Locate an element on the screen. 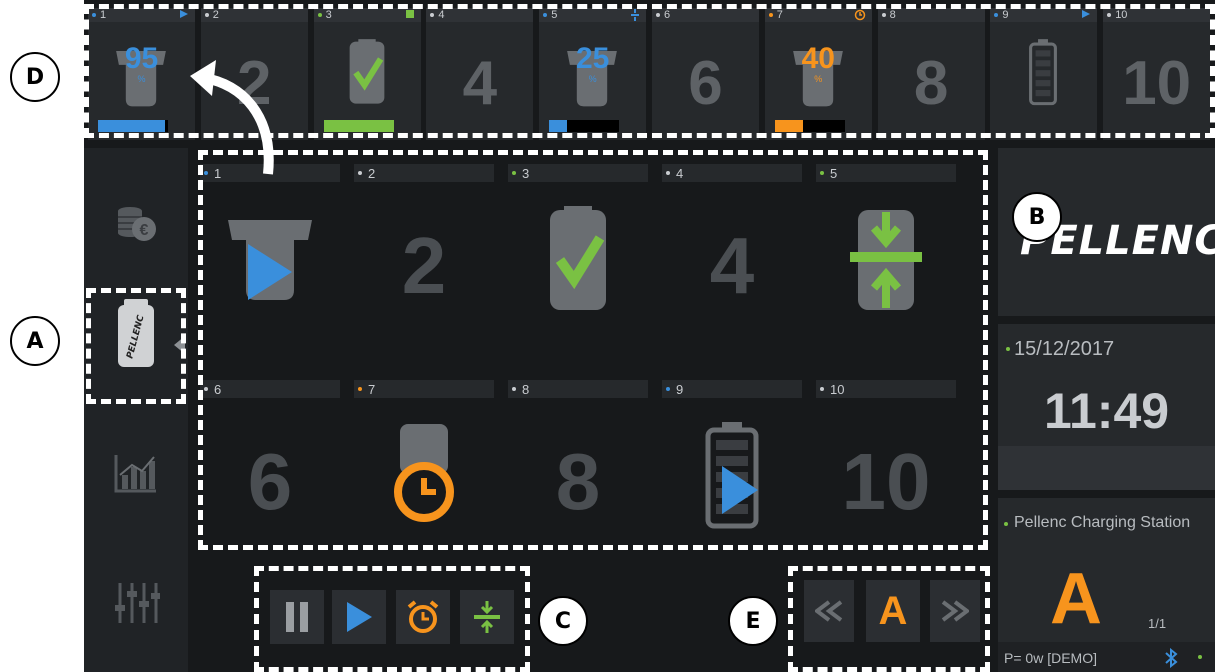  battery-cell-9: 9 is located at coordinates (738, 480).